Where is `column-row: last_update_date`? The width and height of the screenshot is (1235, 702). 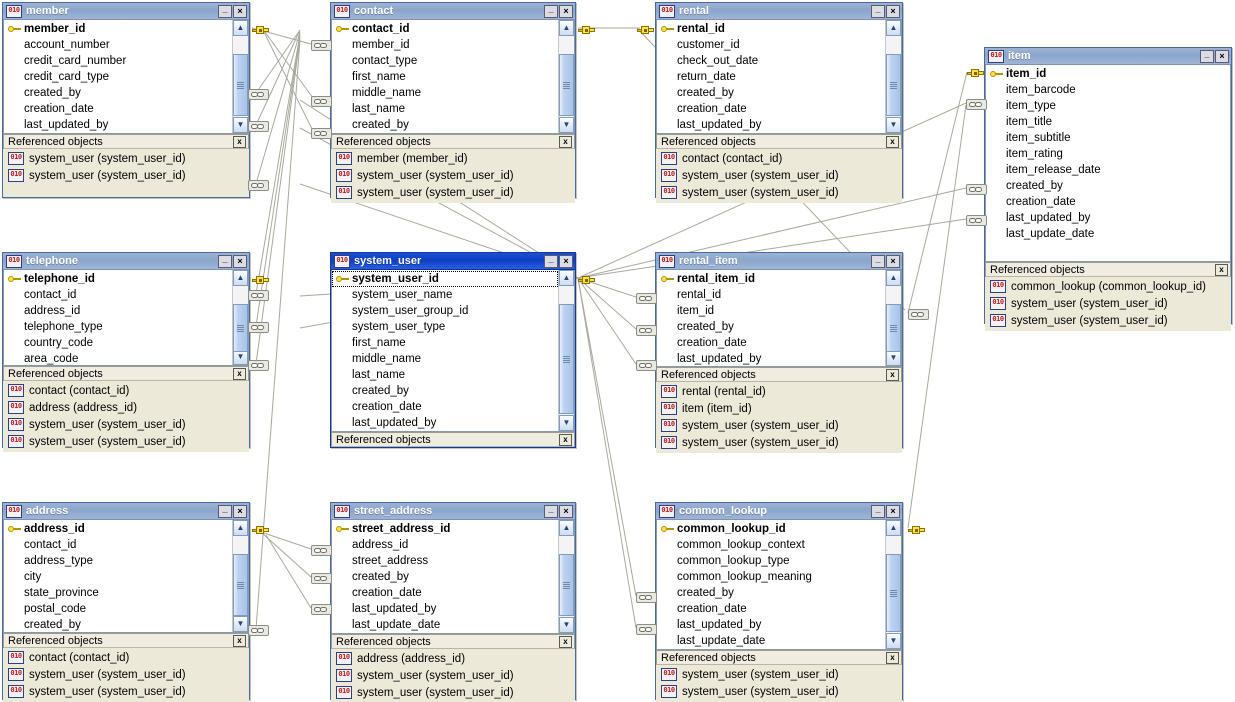
column-row: last_update_date is located at coordinates (445, 625).